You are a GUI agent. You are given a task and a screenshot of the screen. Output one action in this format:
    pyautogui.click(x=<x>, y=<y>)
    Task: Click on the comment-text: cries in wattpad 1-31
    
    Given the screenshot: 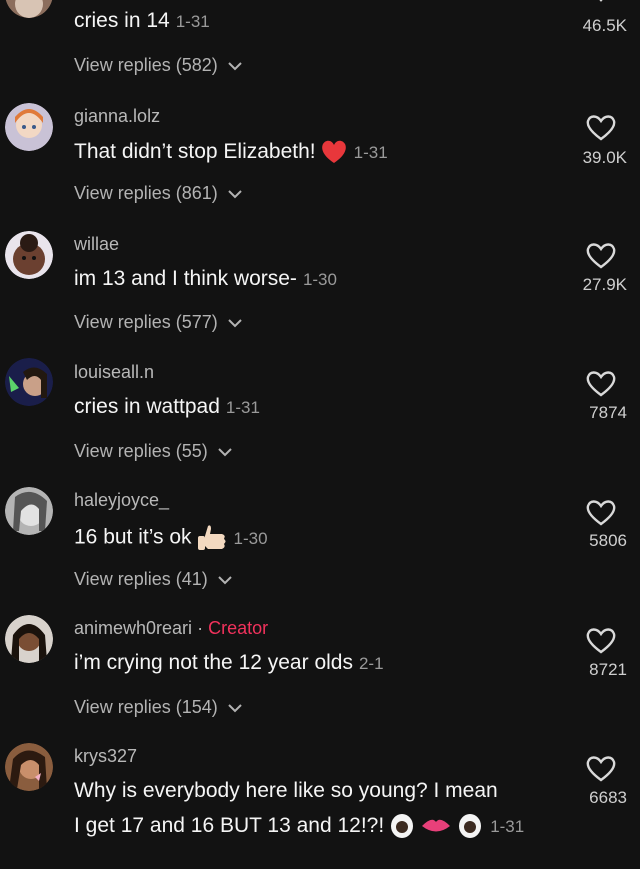 What is the action you would take?
    pyautogui.click(x=167, y=406)
    